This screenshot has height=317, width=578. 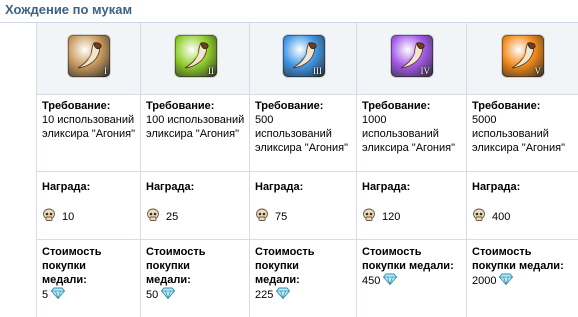 I want to click on tier-numeral: I, so click(x=105, y=71).